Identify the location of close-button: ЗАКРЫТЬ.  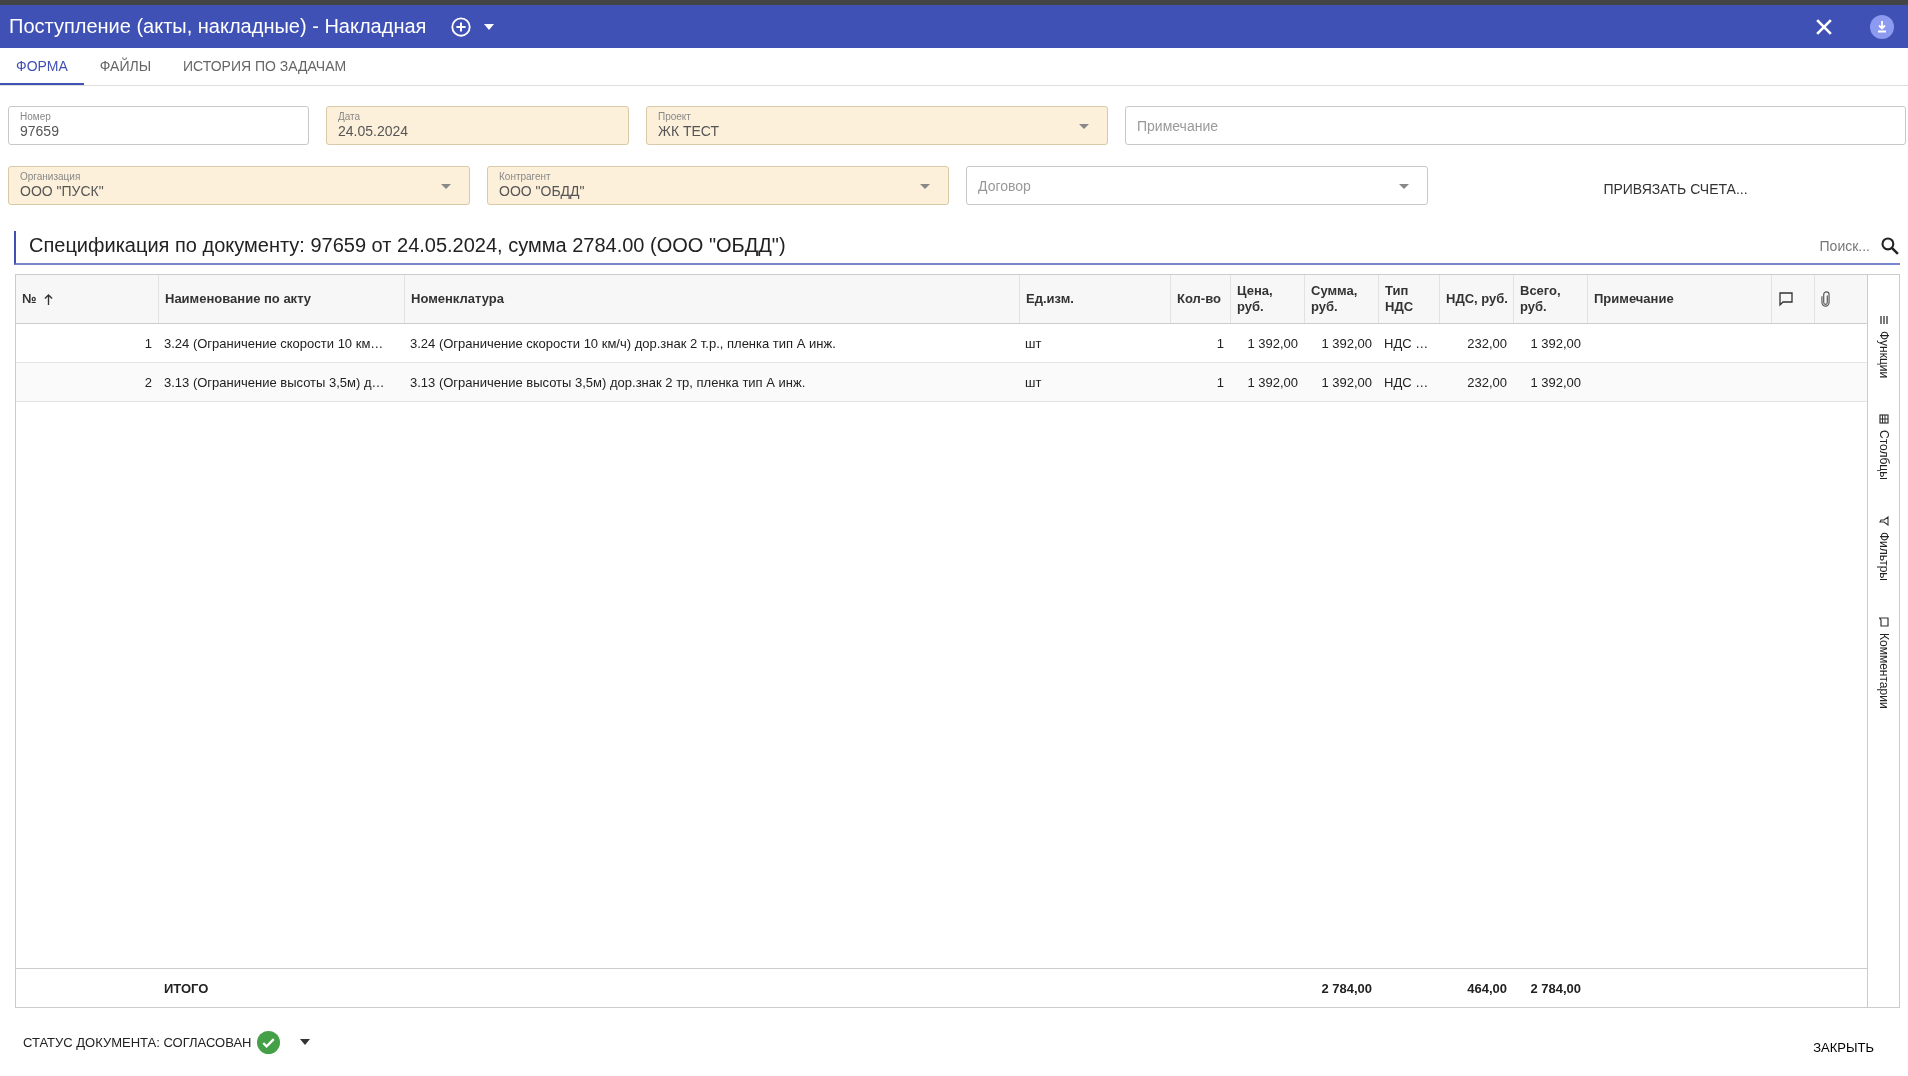
(1843, 1047).